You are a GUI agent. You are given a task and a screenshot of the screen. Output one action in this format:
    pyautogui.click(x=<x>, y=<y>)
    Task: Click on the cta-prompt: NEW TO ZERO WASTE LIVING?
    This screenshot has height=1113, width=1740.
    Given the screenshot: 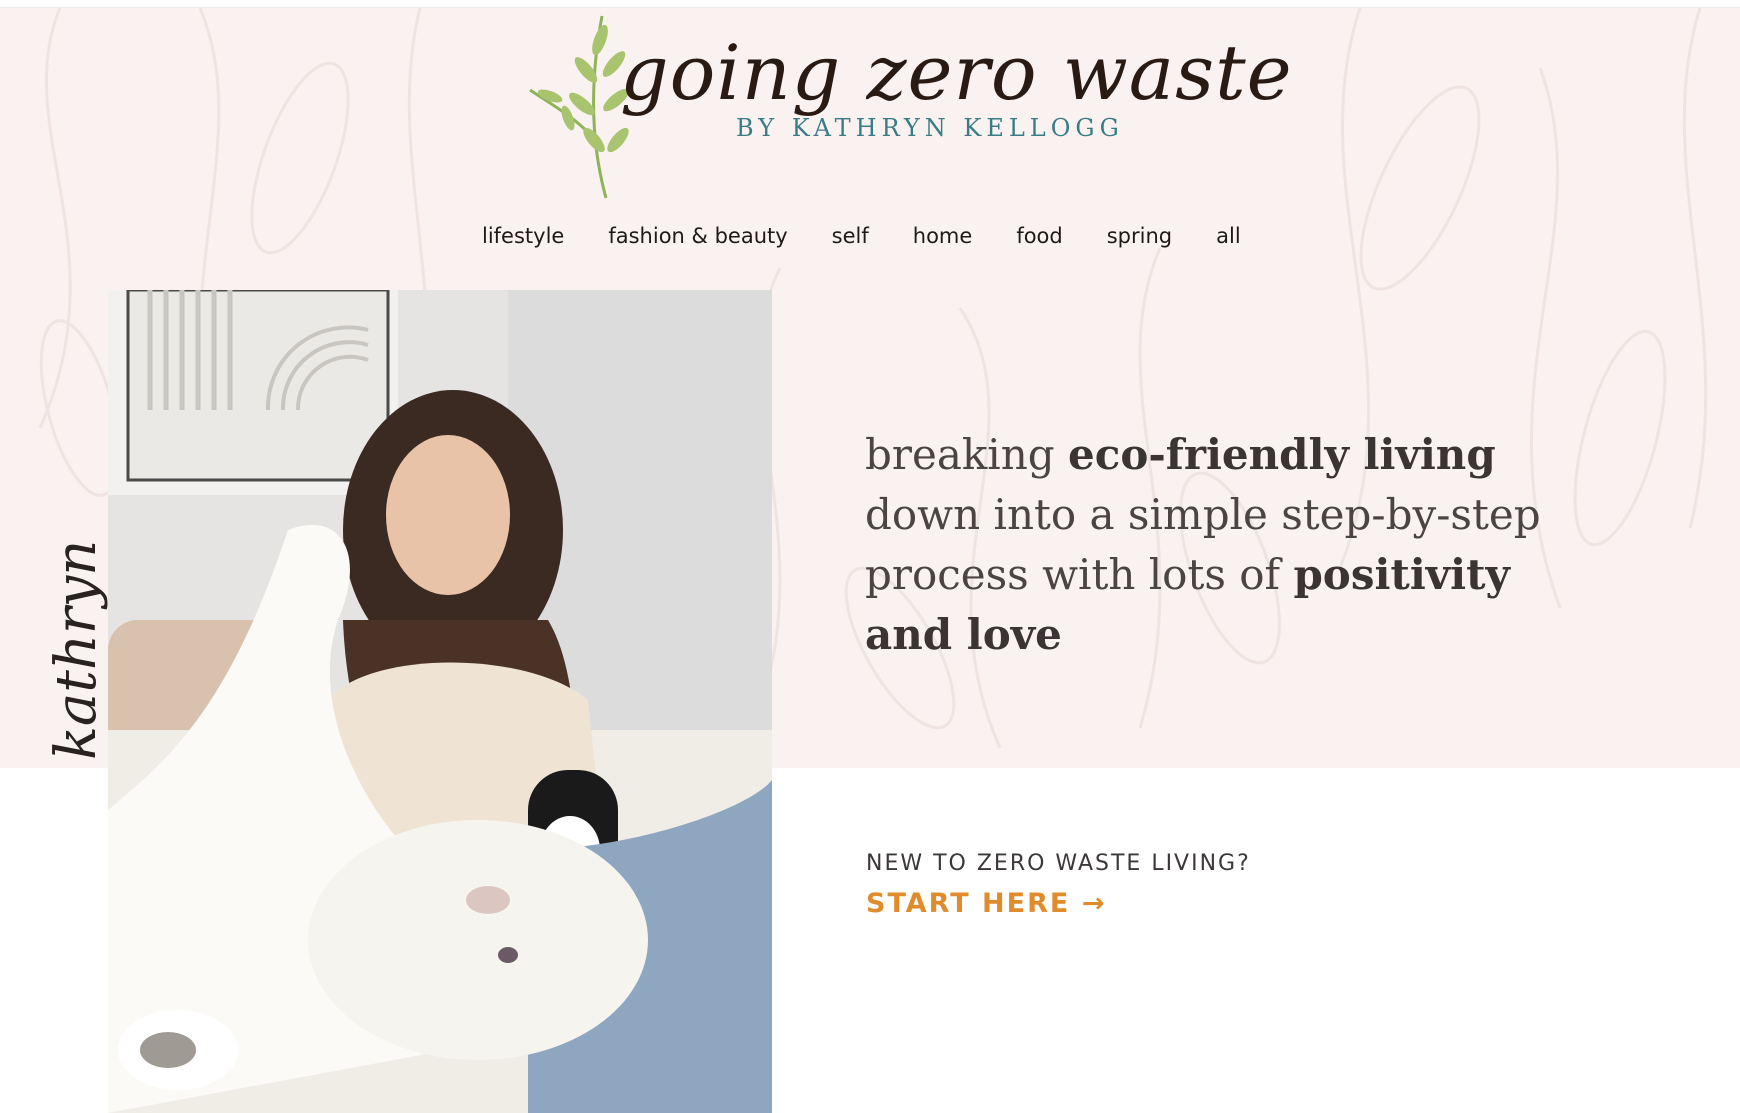 What is the action you would take?
    pyautogui.click(x=1058, y=863)
    